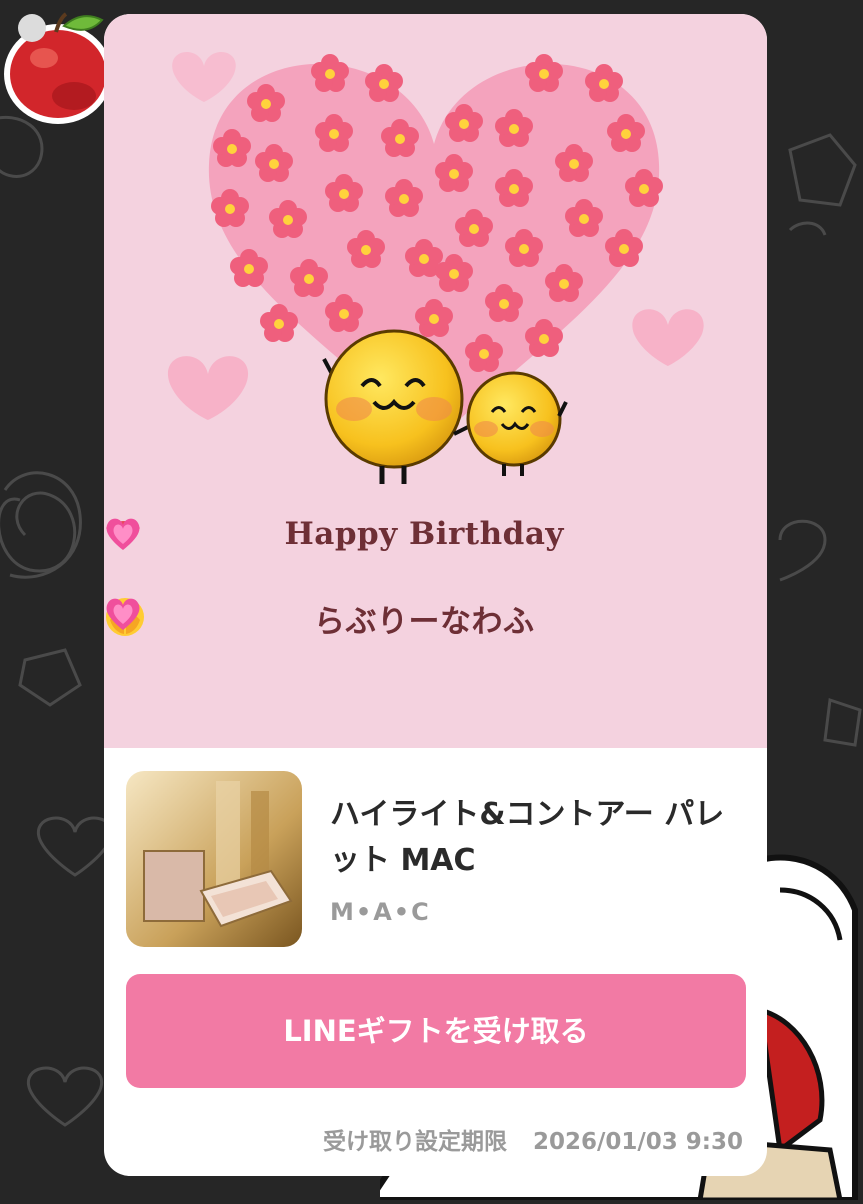 The image size is (863, 1204). I want to click on receive-deadline: 受け取り設定期限 2026/01/03 9:30, so click(533, 1139).